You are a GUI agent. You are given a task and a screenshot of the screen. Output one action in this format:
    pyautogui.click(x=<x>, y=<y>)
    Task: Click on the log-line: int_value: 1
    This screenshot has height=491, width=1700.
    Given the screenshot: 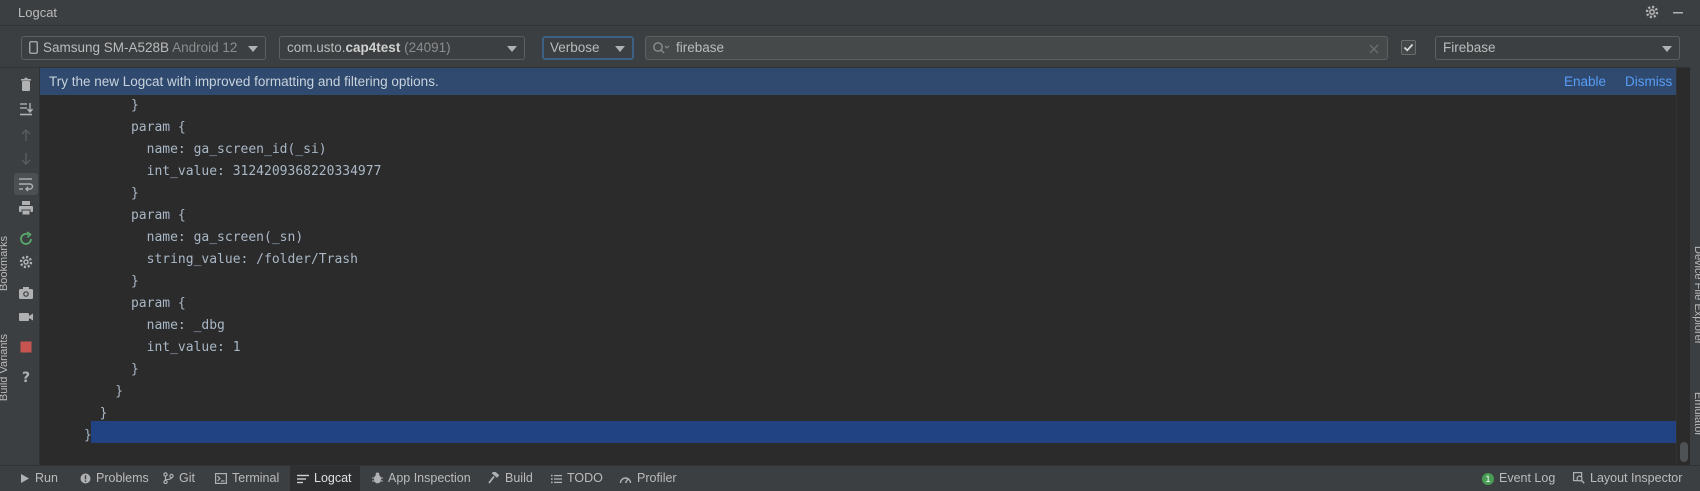 What is the action you would take?
    pyautogui.click(x=162, y=347)
    